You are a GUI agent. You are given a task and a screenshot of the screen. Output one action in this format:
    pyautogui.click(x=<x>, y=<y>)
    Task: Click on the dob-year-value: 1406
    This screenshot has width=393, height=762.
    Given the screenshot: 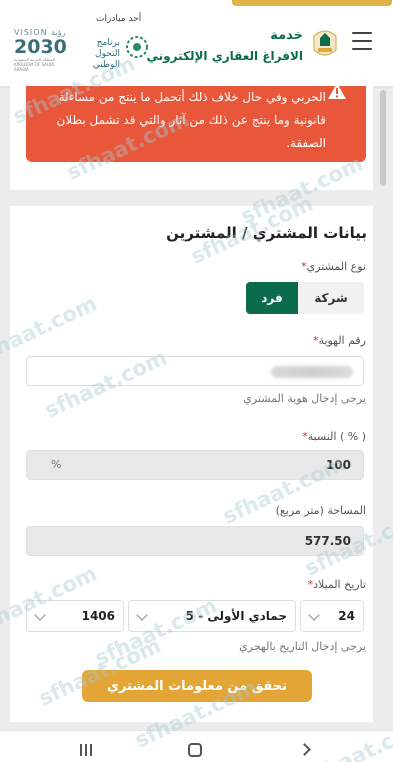 What is the action you would take?
    pyautogui.click(x=98, y=616)
    